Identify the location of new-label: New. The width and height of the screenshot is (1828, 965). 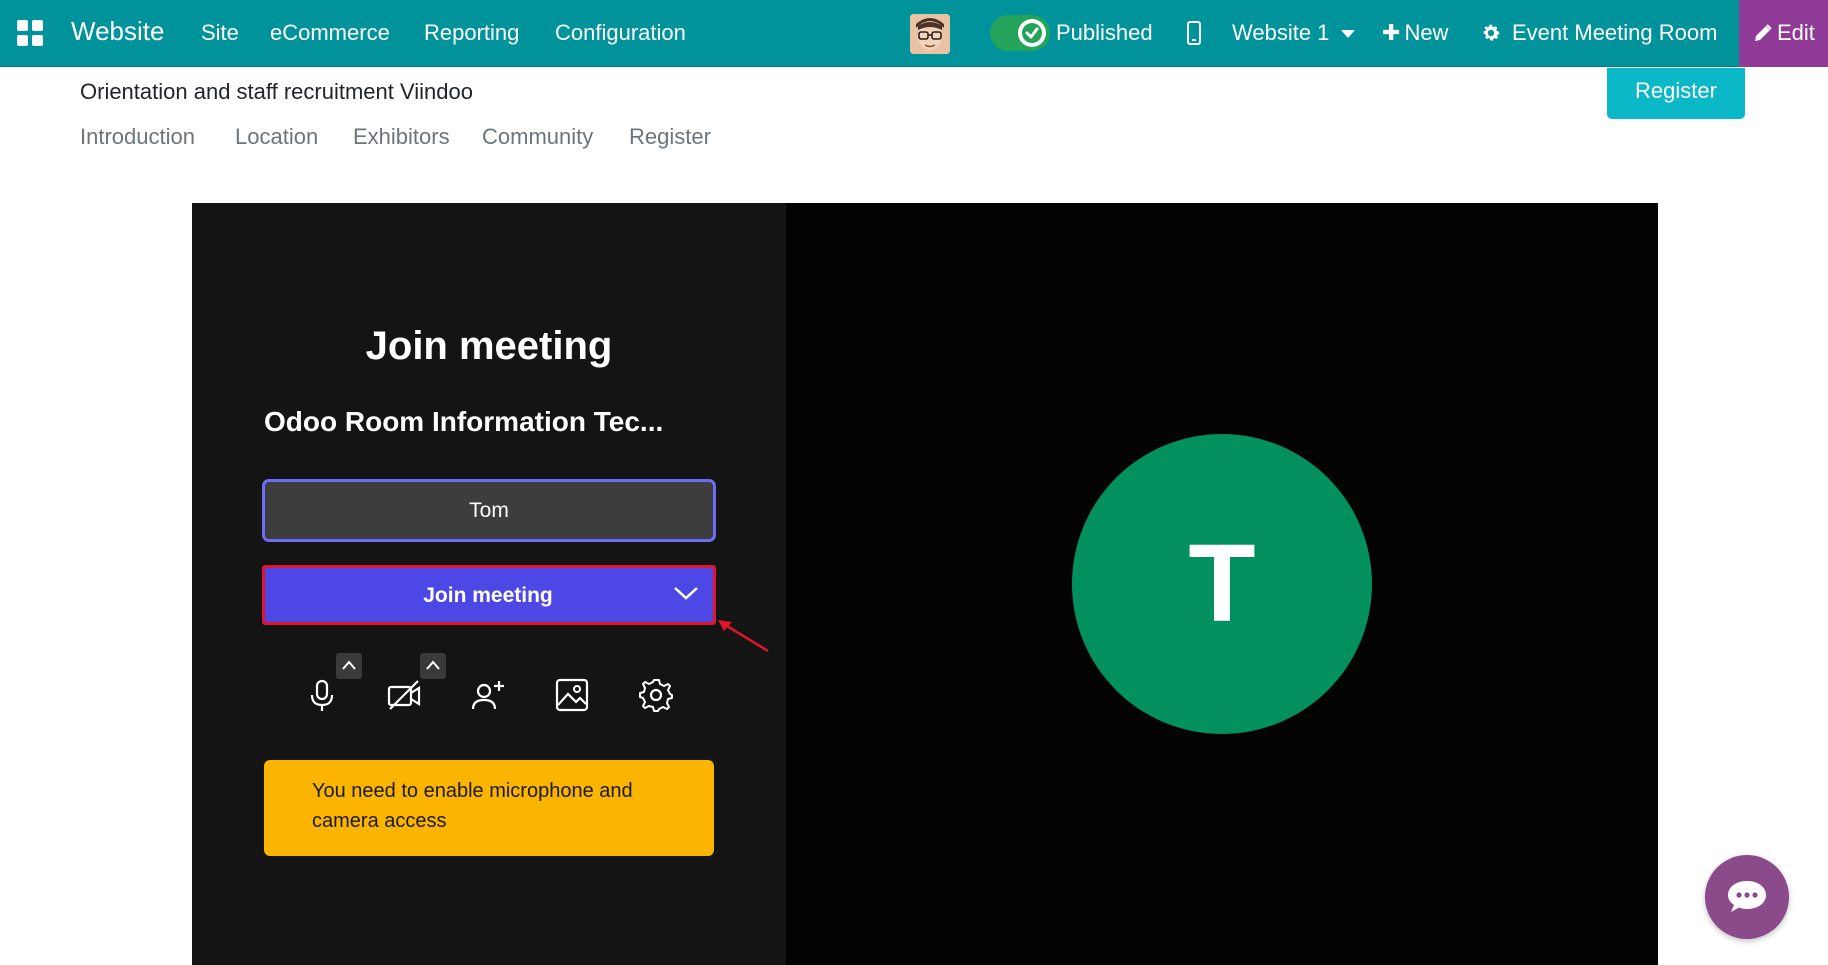
(1426, 32).